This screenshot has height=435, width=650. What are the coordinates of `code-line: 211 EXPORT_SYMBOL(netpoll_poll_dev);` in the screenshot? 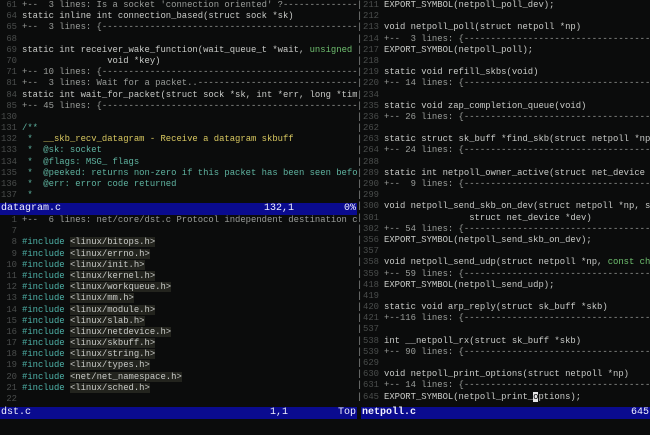 It's located at (505, 5).